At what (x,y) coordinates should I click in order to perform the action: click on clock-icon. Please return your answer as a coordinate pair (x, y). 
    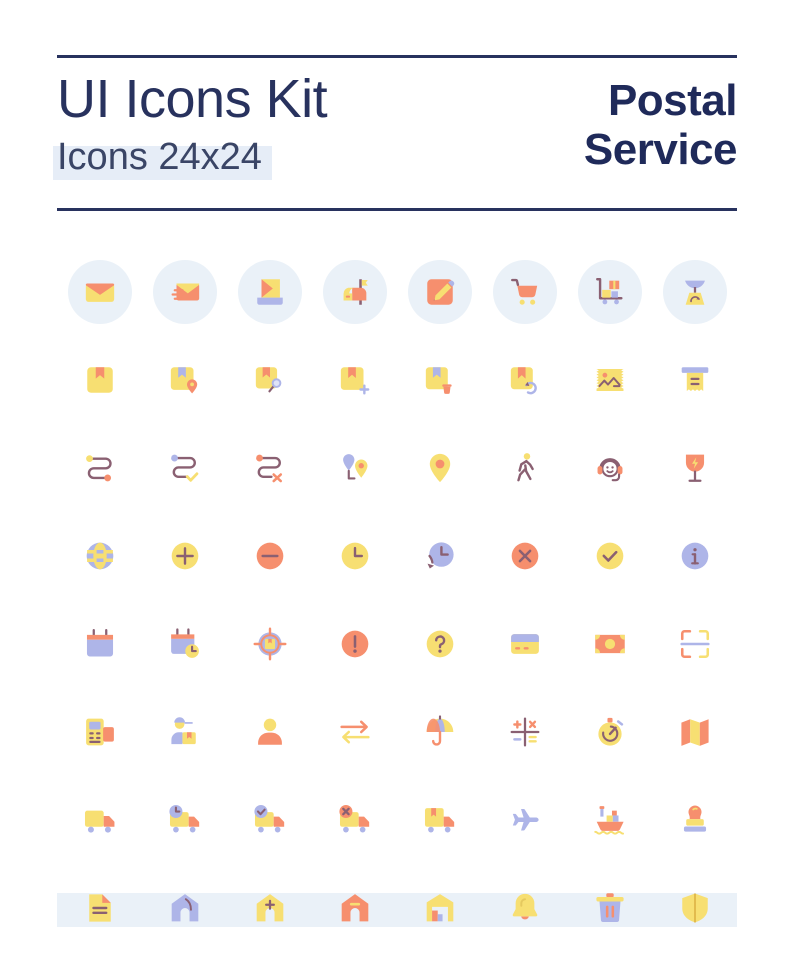
    Looking at the image, I should click on (355, 556).